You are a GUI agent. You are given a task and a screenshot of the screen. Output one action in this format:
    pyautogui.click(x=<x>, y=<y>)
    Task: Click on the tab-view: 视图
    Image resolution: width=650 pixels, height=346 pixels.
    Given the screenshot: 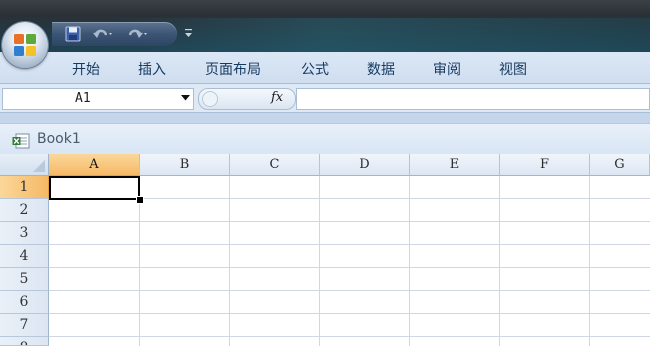 What is the action you would take?
    pyautogui.click(x=513, y=69)
    